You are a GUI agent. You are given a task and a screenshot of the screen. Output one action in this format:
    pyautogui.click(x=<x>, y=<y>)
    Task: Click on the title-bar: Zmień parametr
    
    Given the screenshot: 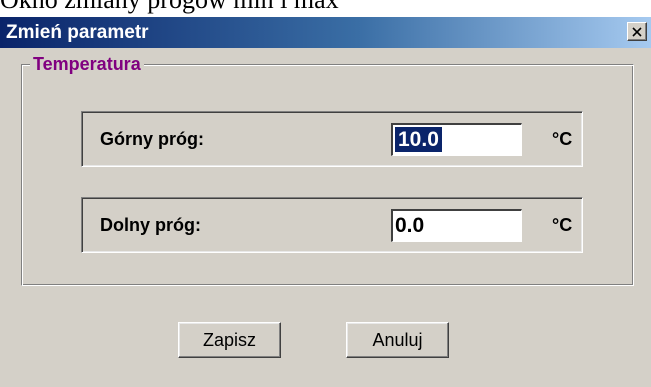 What is the action you would take?
    pyautogui.click(x=325, y=32)
    